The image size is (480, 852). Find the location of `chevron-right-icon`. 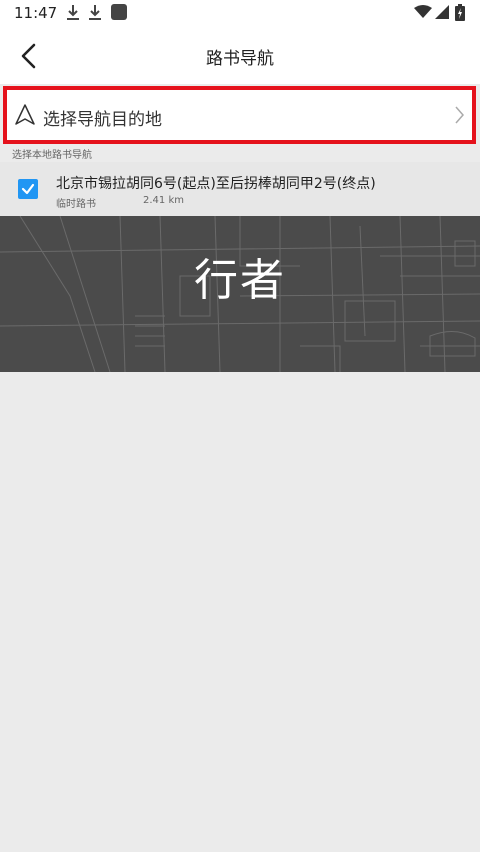

chevron-right-icon is located at coordinates (459, 115).